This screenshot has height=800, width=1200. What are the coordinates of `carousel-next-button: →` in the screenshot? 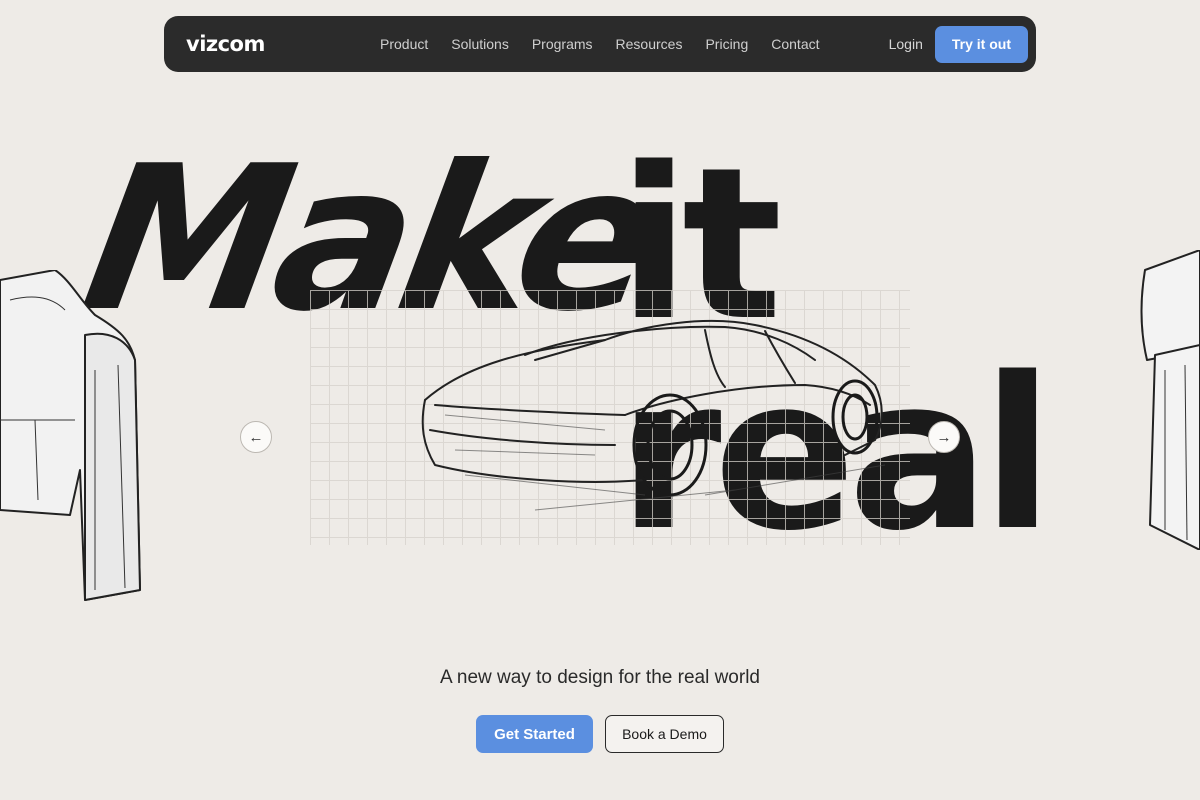 It's located at (944, 437).